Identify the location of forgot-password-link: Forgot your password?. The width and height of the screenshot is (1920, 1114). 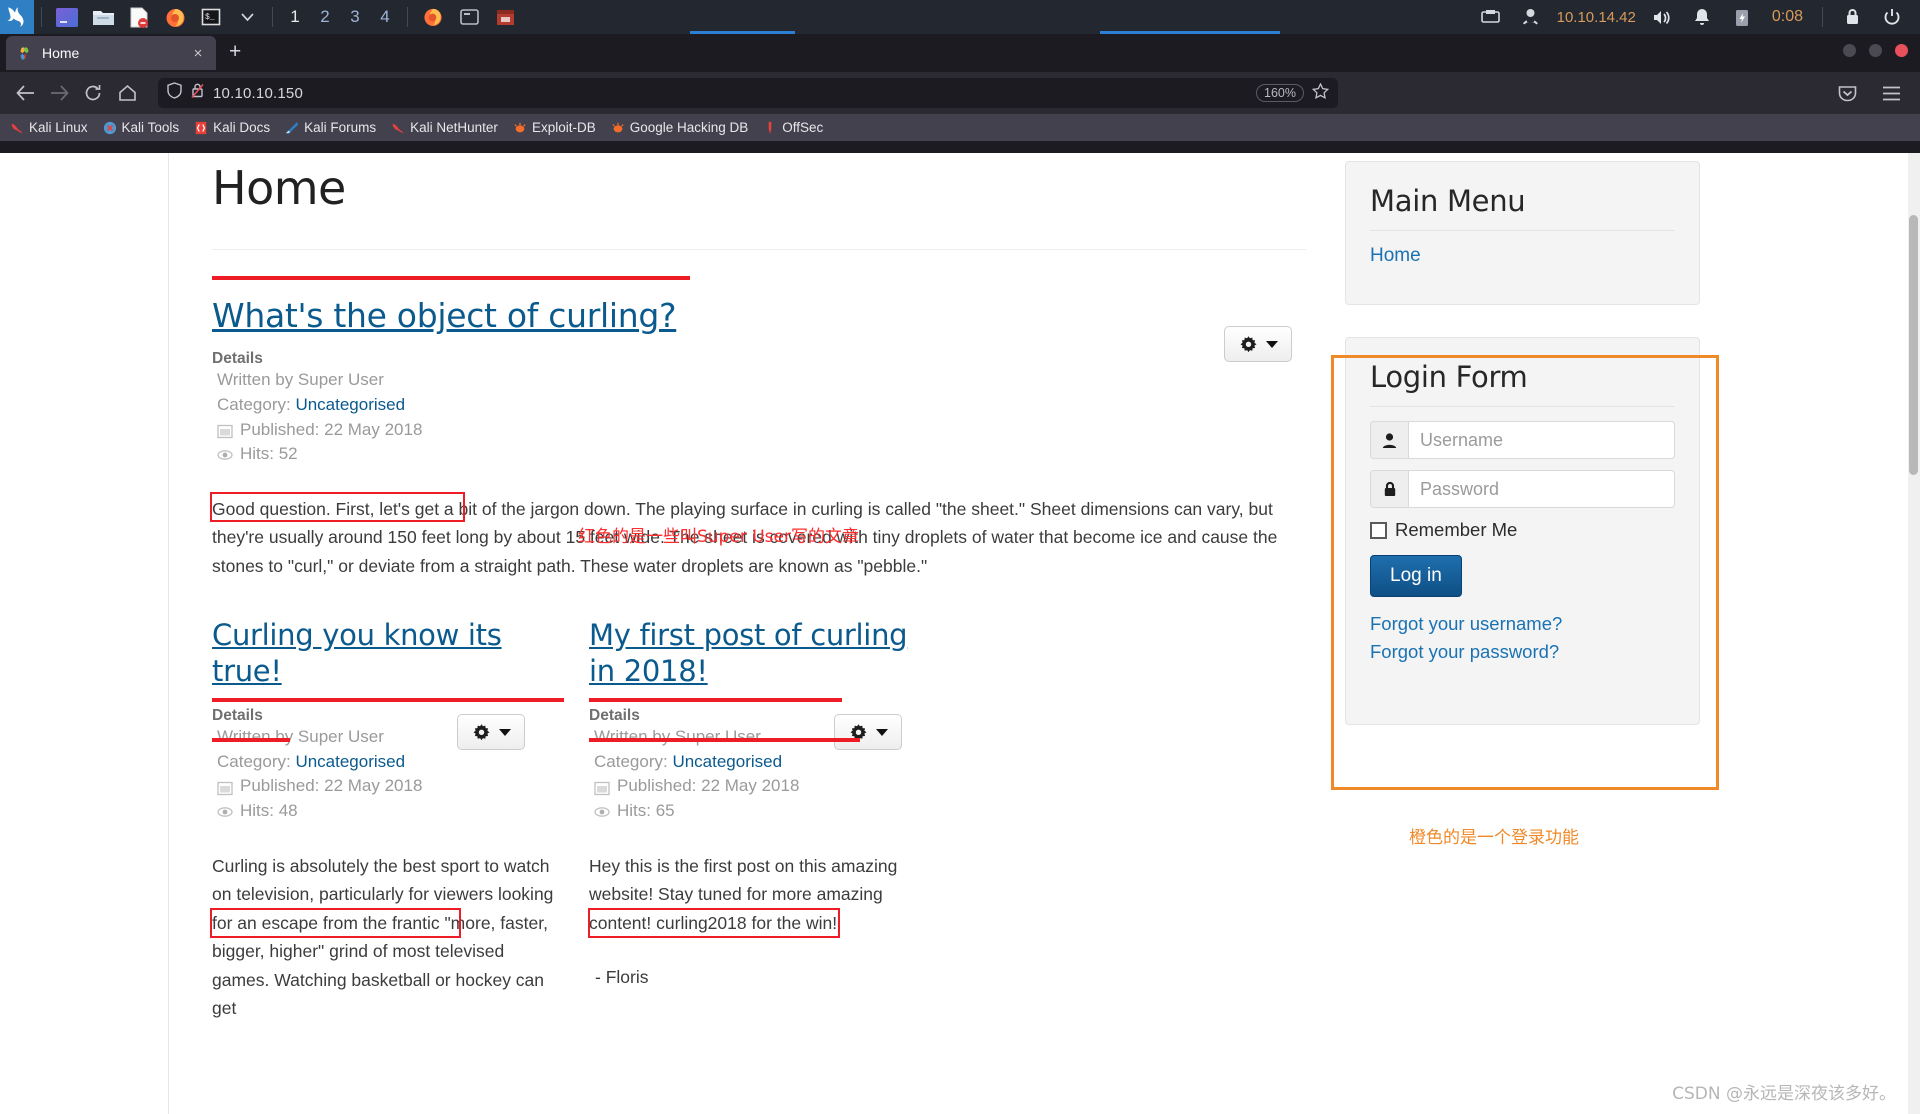
(1522, 652).